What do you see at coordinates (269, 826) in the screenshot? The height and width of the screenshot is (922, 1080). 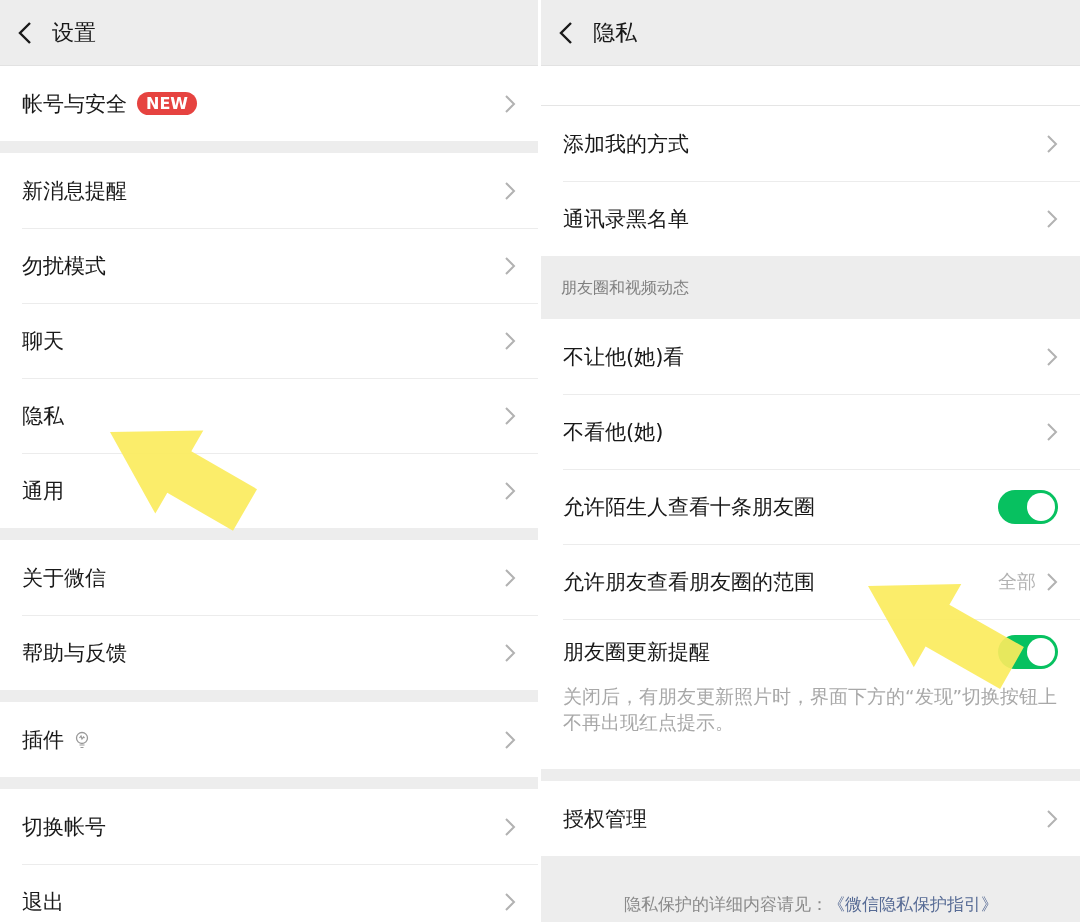 I see `settings-row: 切换帐号` at bounding box center [269, 826].